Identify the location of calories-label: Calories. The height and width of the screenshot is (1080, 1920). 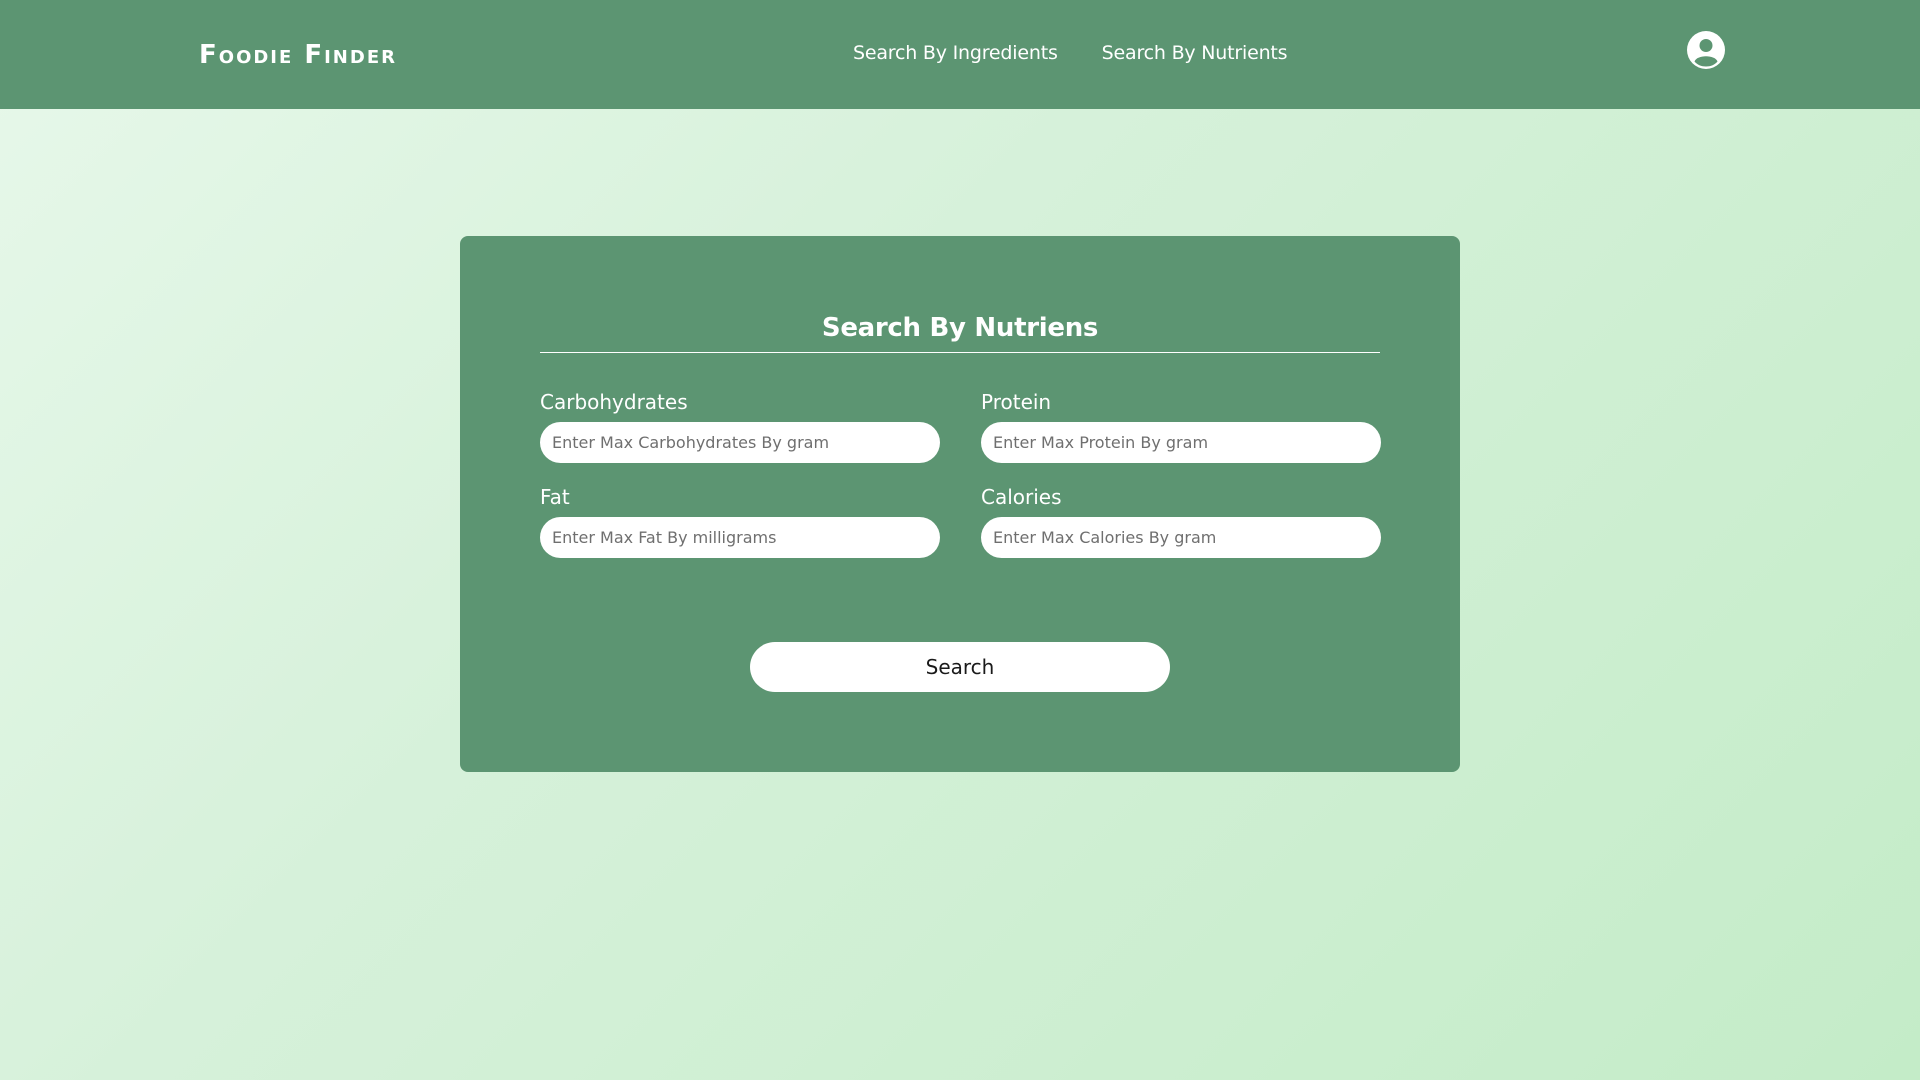
(1021, 497).